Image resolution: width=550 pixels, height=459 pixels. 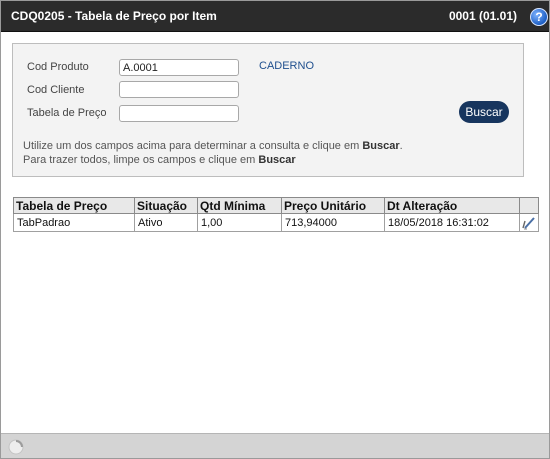 I want to click on col-preco-unitario: Preço Unitário, so click(x=333, y=205).